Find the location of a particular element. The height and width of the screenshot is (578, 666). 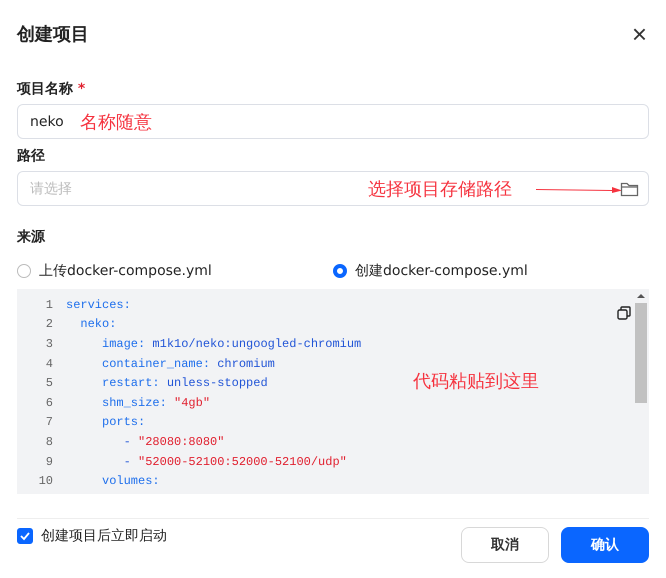

check-icon is located at coordinates (25, 536).